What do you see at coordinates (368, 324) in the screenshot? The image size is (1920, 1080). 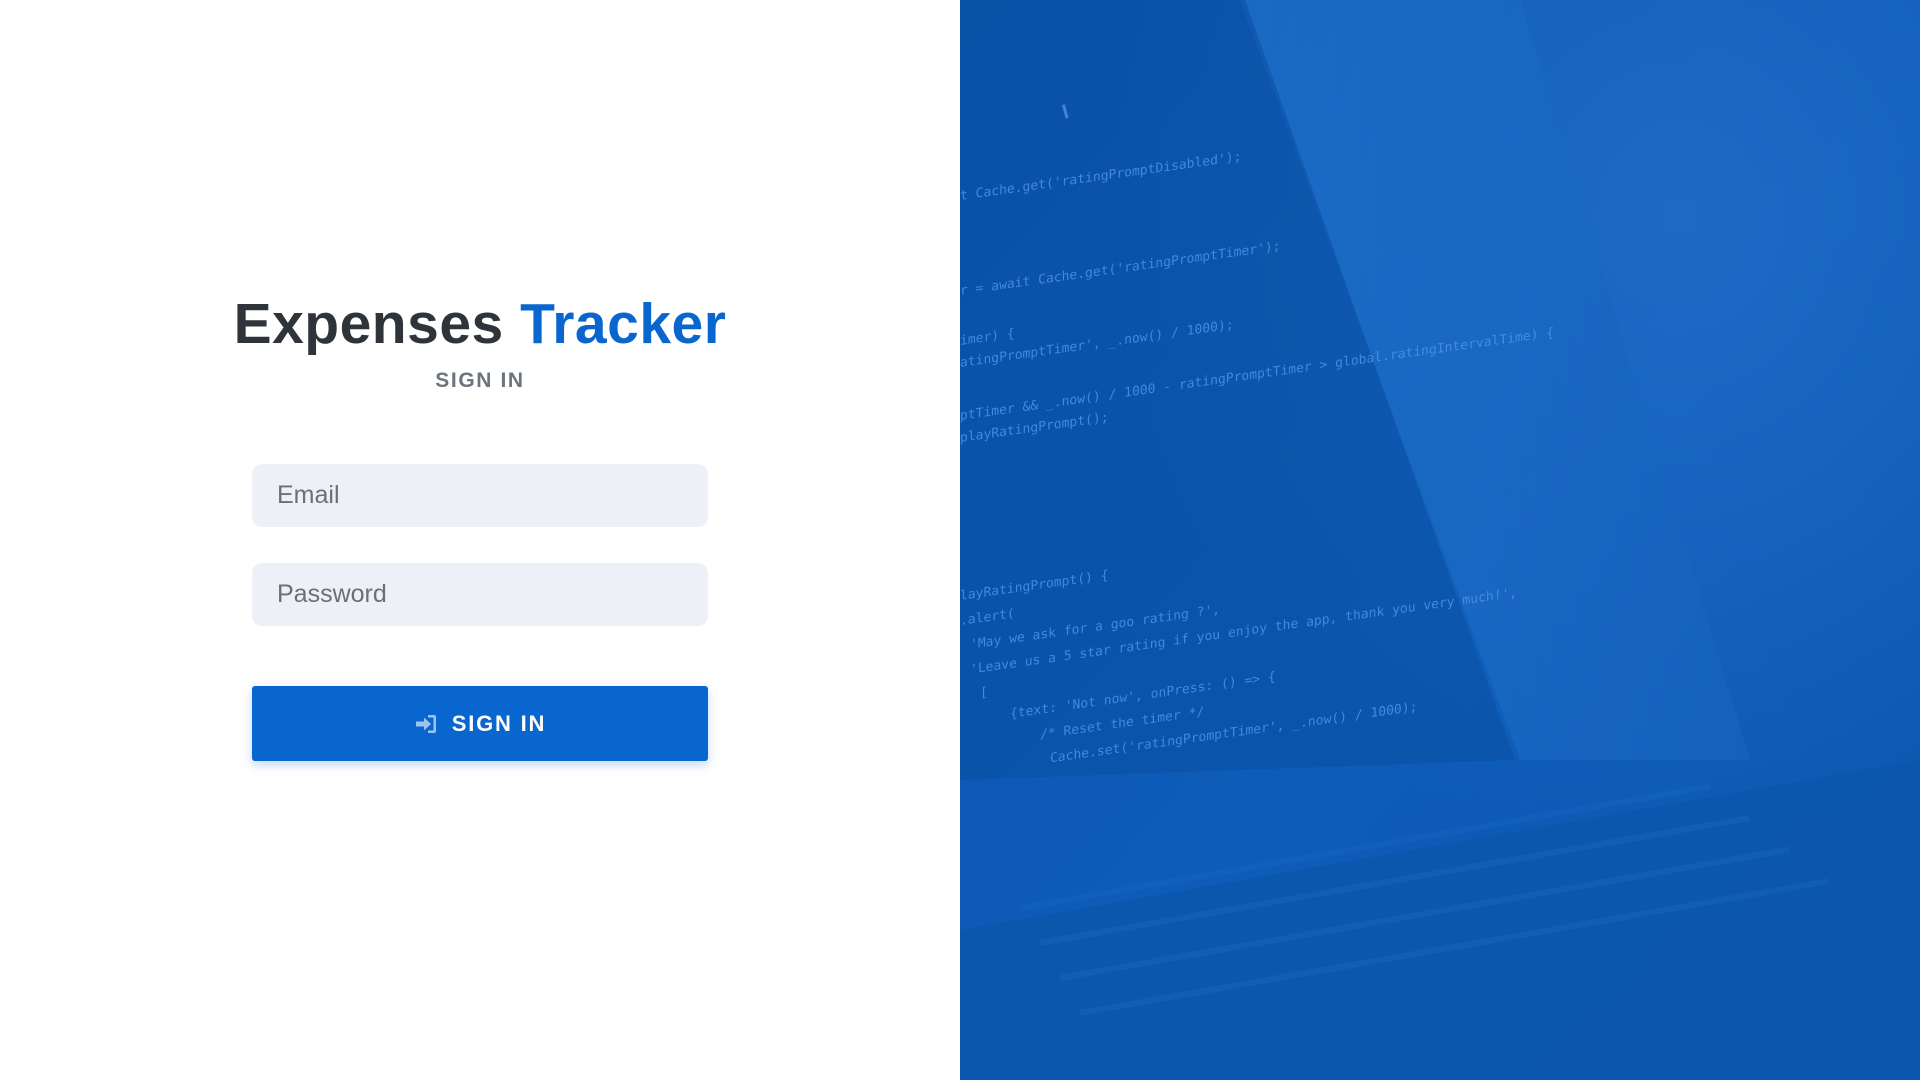 I see `app-title-primary: Expenses` at bounding box center [368, 324].